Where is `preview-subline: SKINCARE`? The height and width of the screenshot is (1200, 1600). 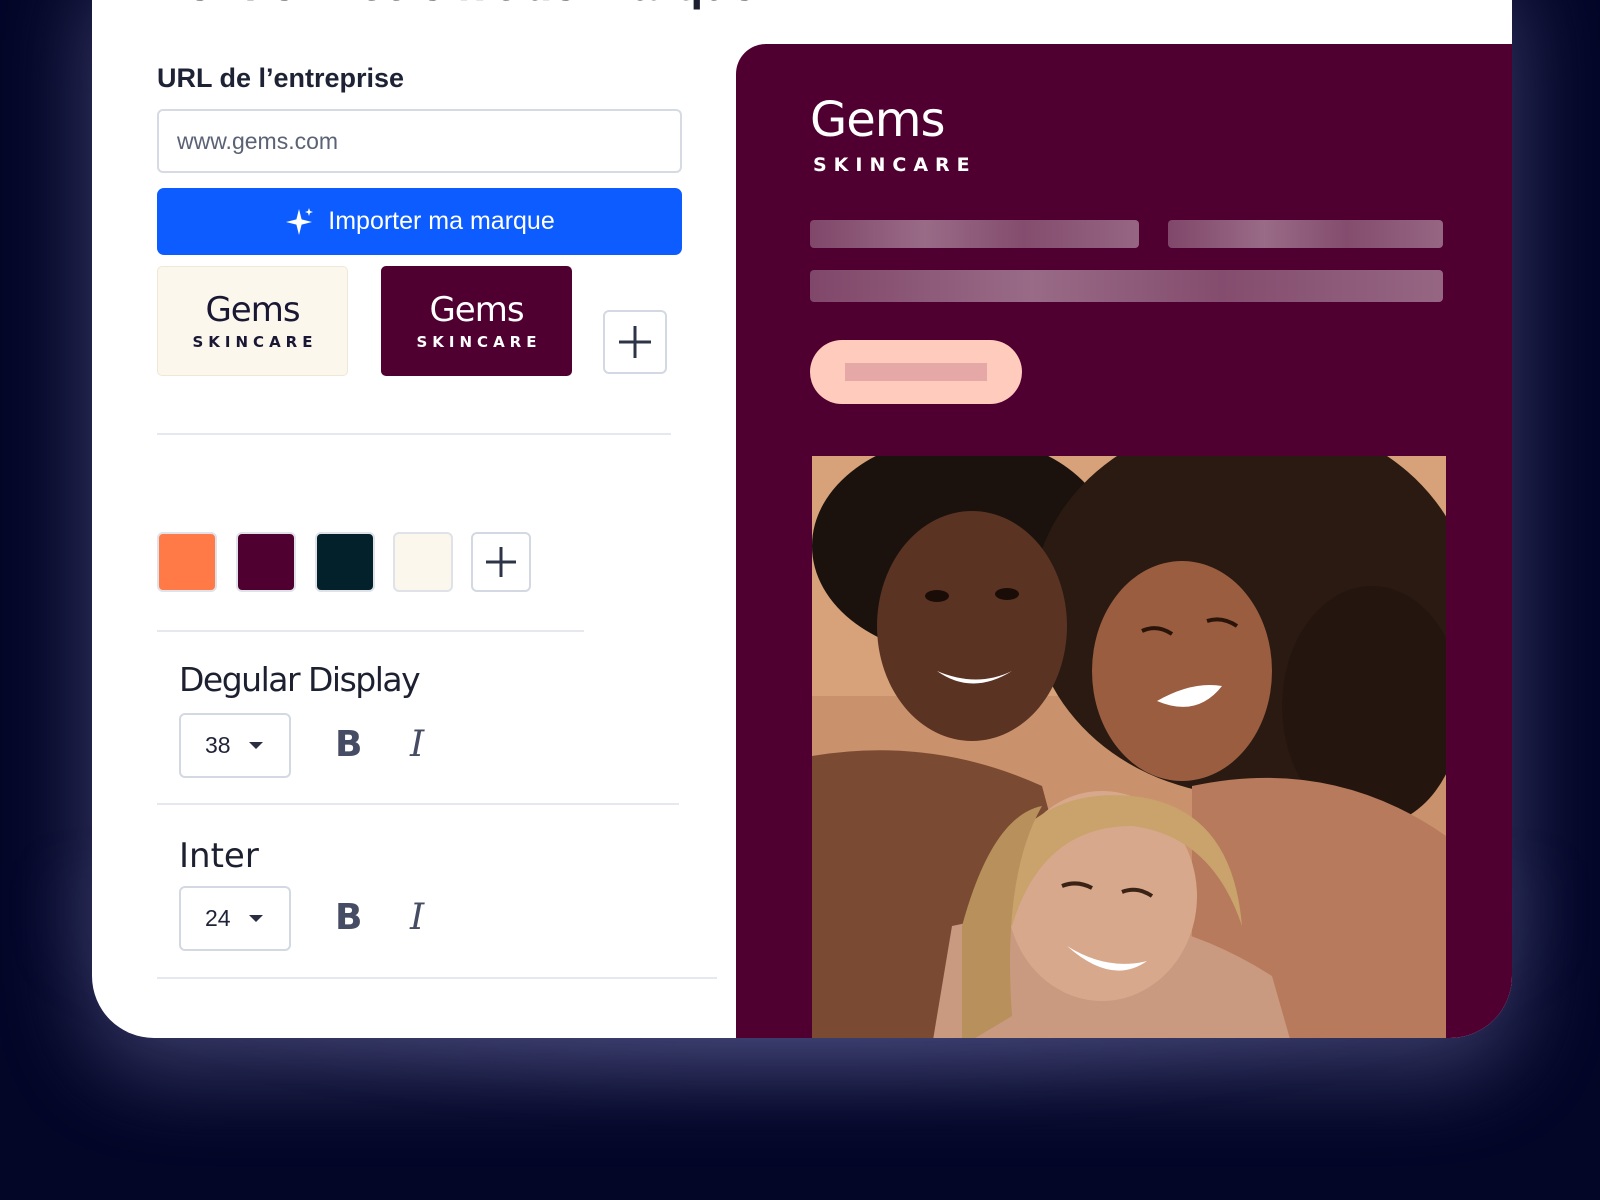
preview-subline: SKINCARE is located at coordinates (895, 165).